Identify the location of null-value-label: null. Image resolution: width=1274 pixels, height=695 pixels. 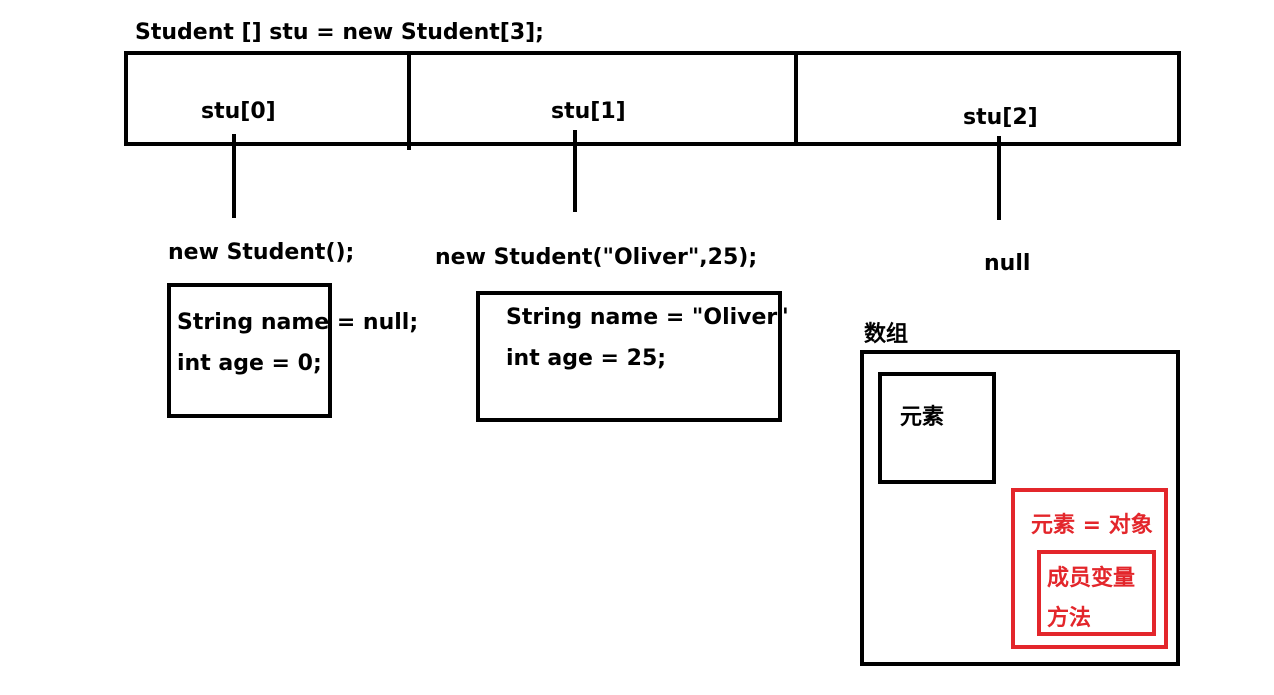
(1007, 263).